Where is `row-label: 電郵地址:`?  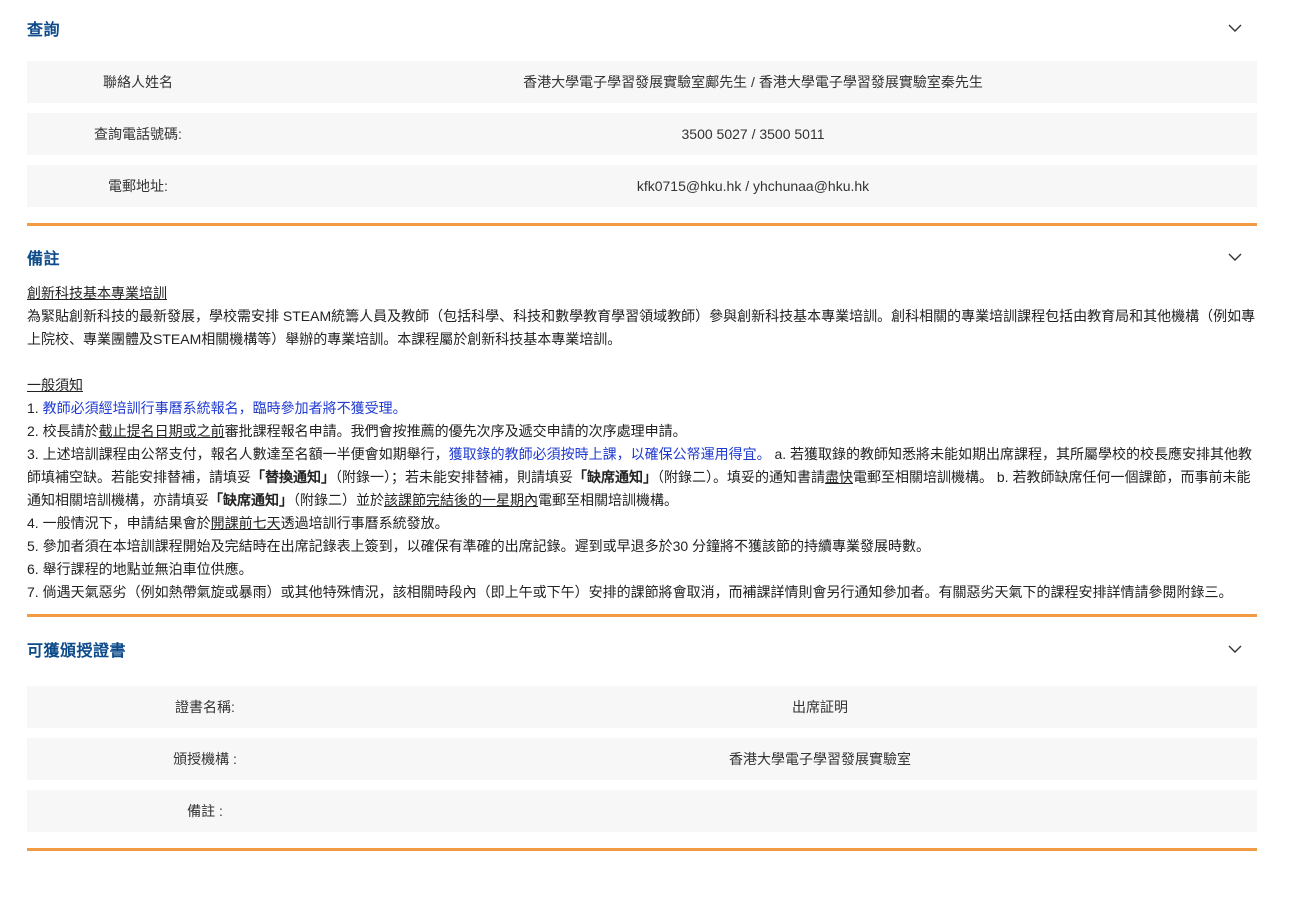
row-label: 電郵地址: is located at coordinates (138, 186).